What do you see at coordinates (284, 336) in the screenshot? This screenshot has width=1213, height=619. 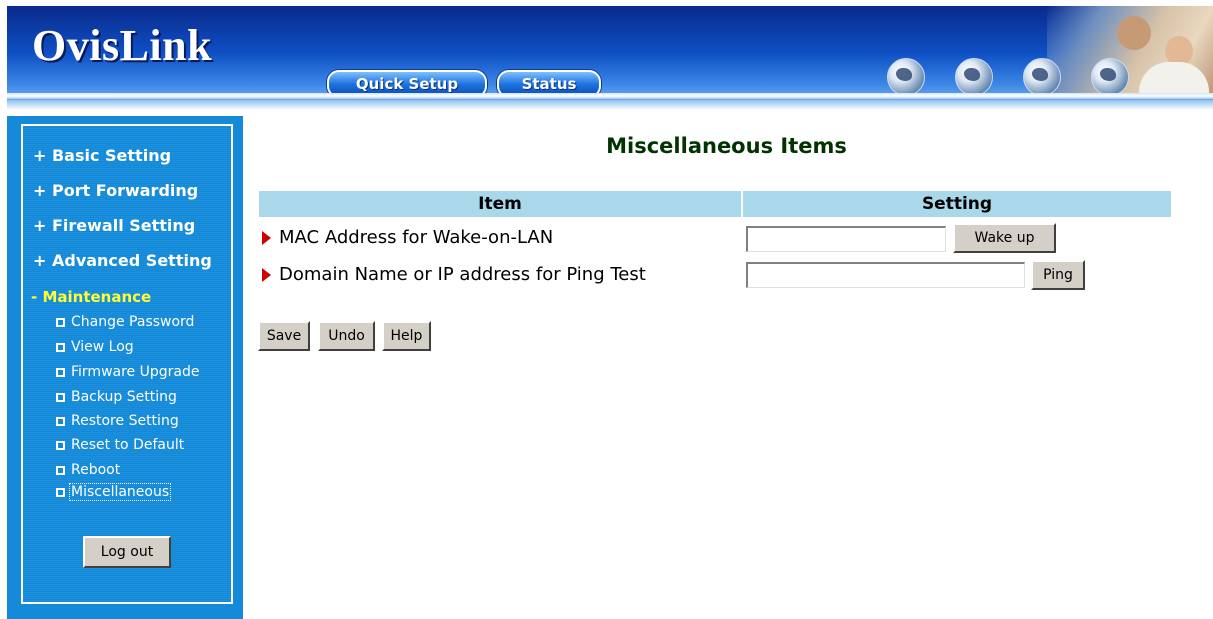 I see `save-button: Save` at bounding box center [284, 336].